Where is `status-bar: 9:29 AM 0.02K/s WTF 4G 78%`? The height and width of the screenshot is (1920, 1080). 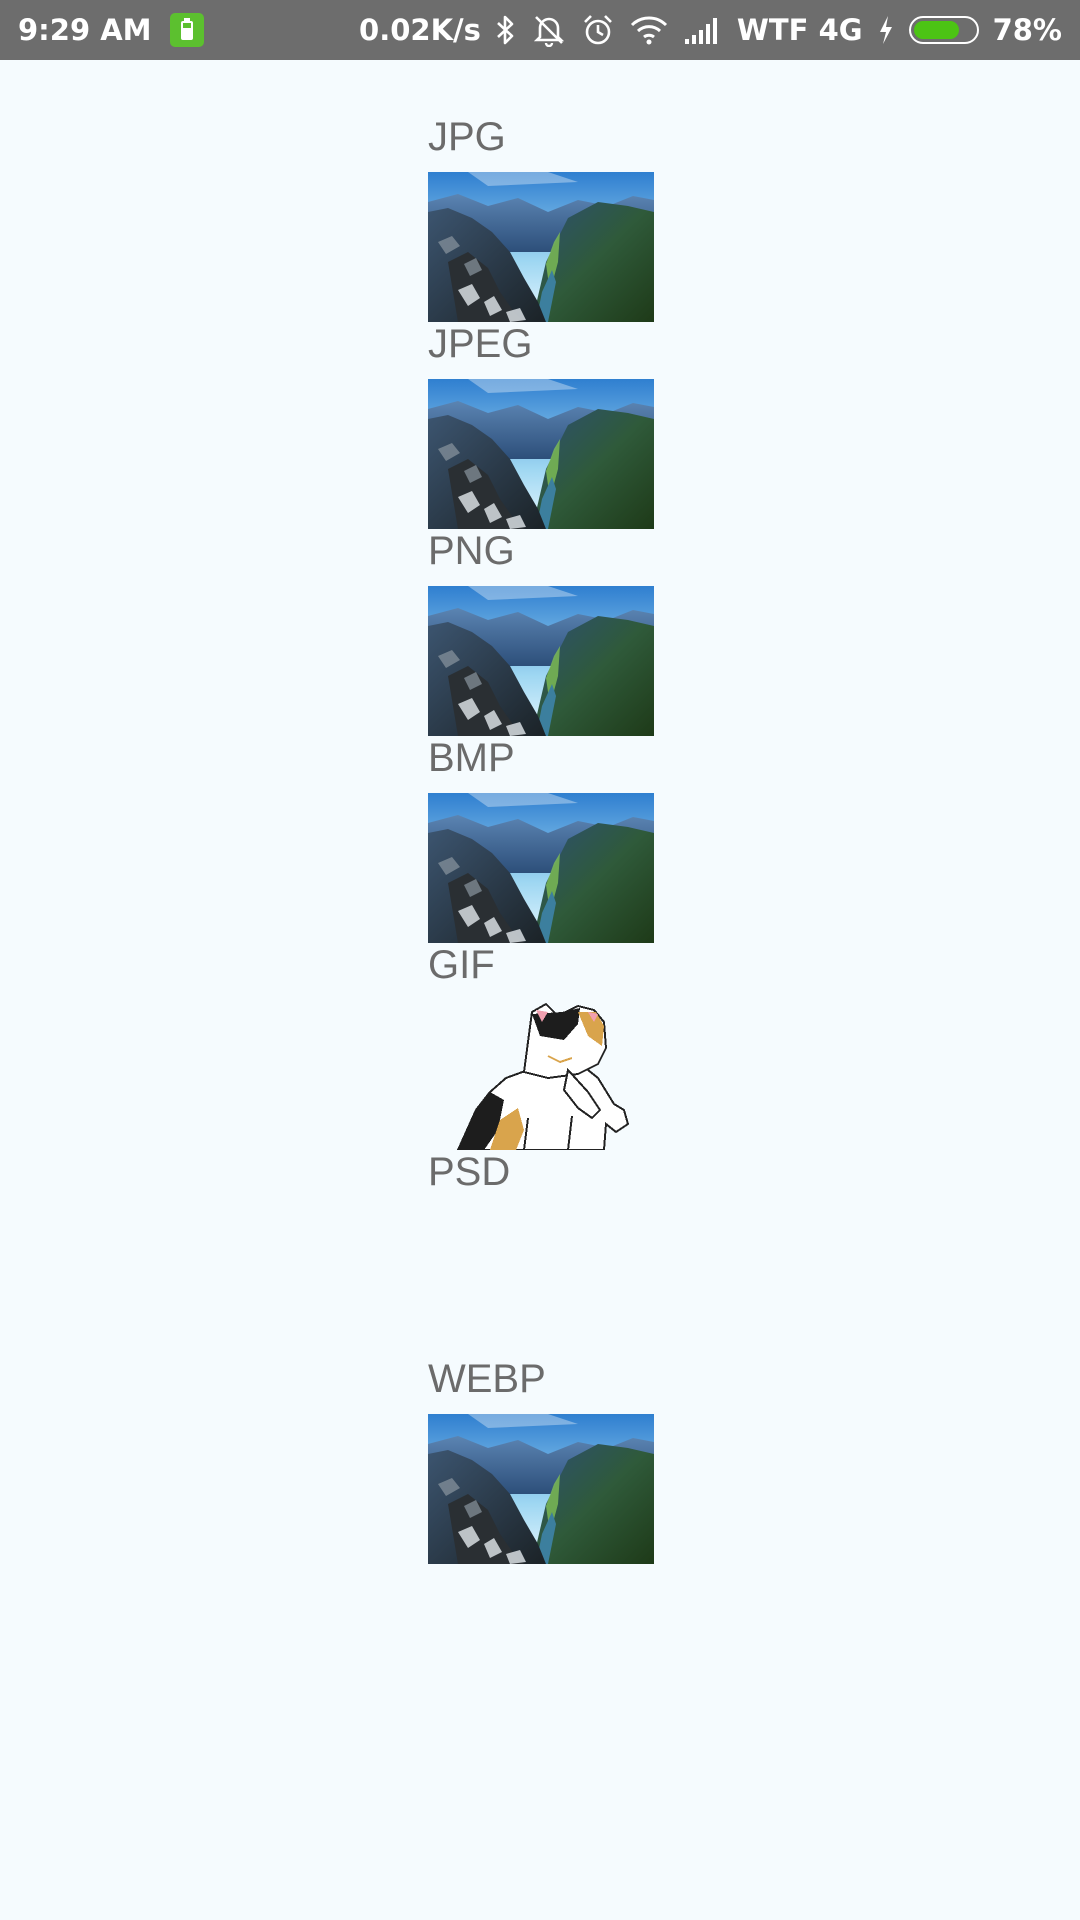
status-bar: 9:29 AM 0.02K/s WTF 4G 78% is located at coordinates (540, 30).